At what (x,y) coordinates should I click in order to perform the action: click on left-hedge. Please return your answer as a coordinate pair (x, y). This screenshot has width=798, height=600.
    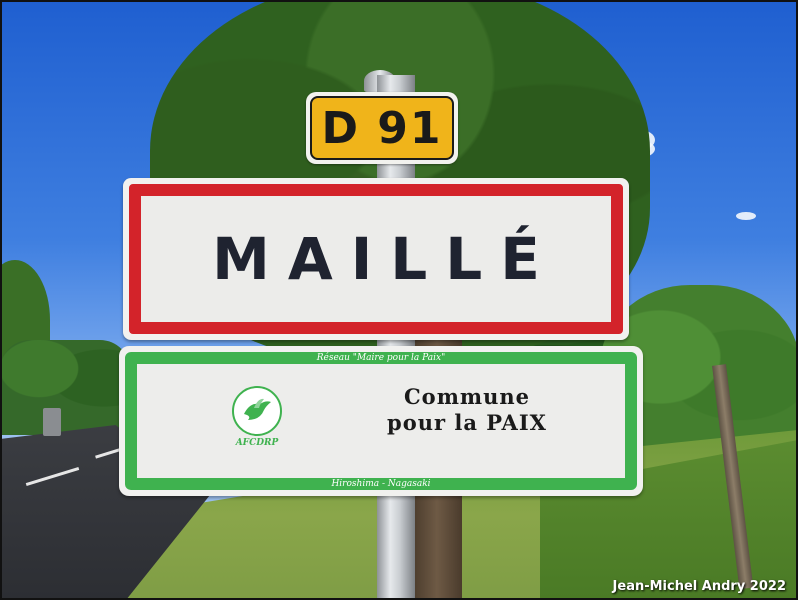
    Looking at the image, I should click on (65, 387).